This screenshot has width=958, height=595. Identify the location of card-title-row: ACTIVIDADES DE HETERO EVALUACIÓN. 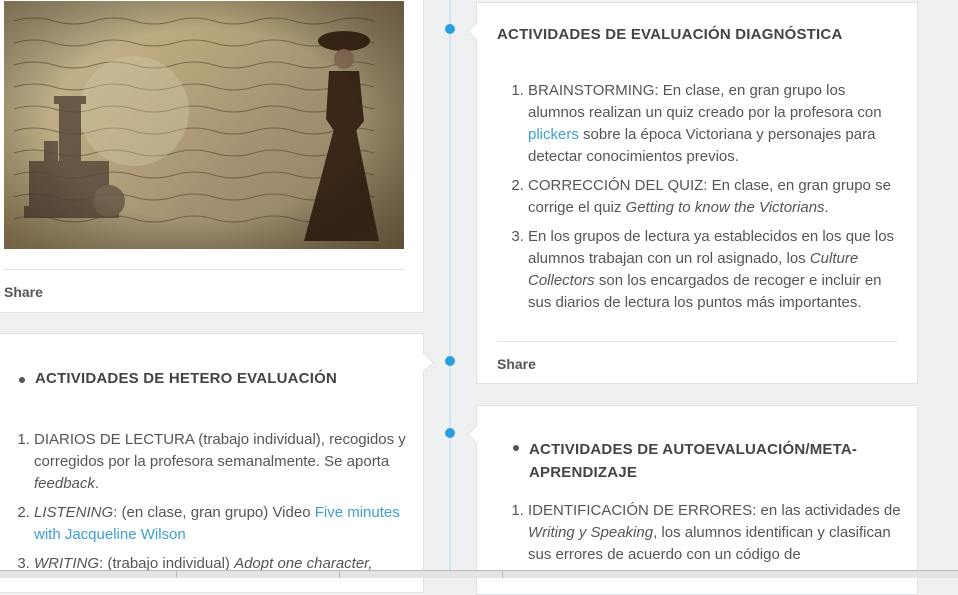
(178, 378).